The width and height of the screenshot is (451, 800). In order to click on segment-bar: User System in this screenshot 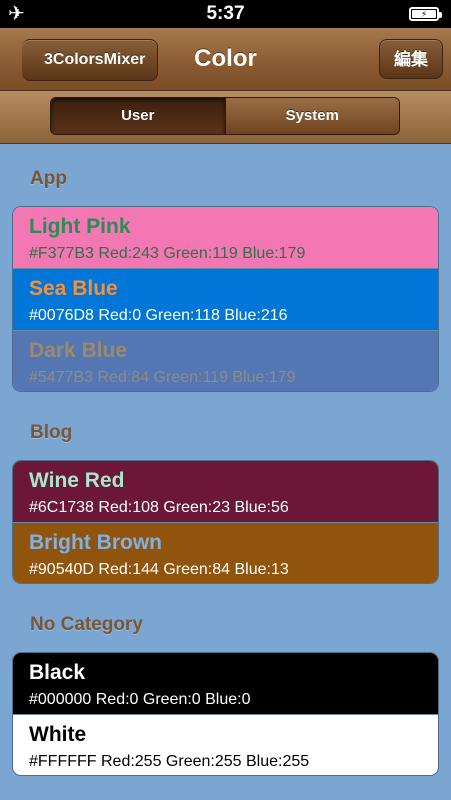, I will do `click(225, 117)`.